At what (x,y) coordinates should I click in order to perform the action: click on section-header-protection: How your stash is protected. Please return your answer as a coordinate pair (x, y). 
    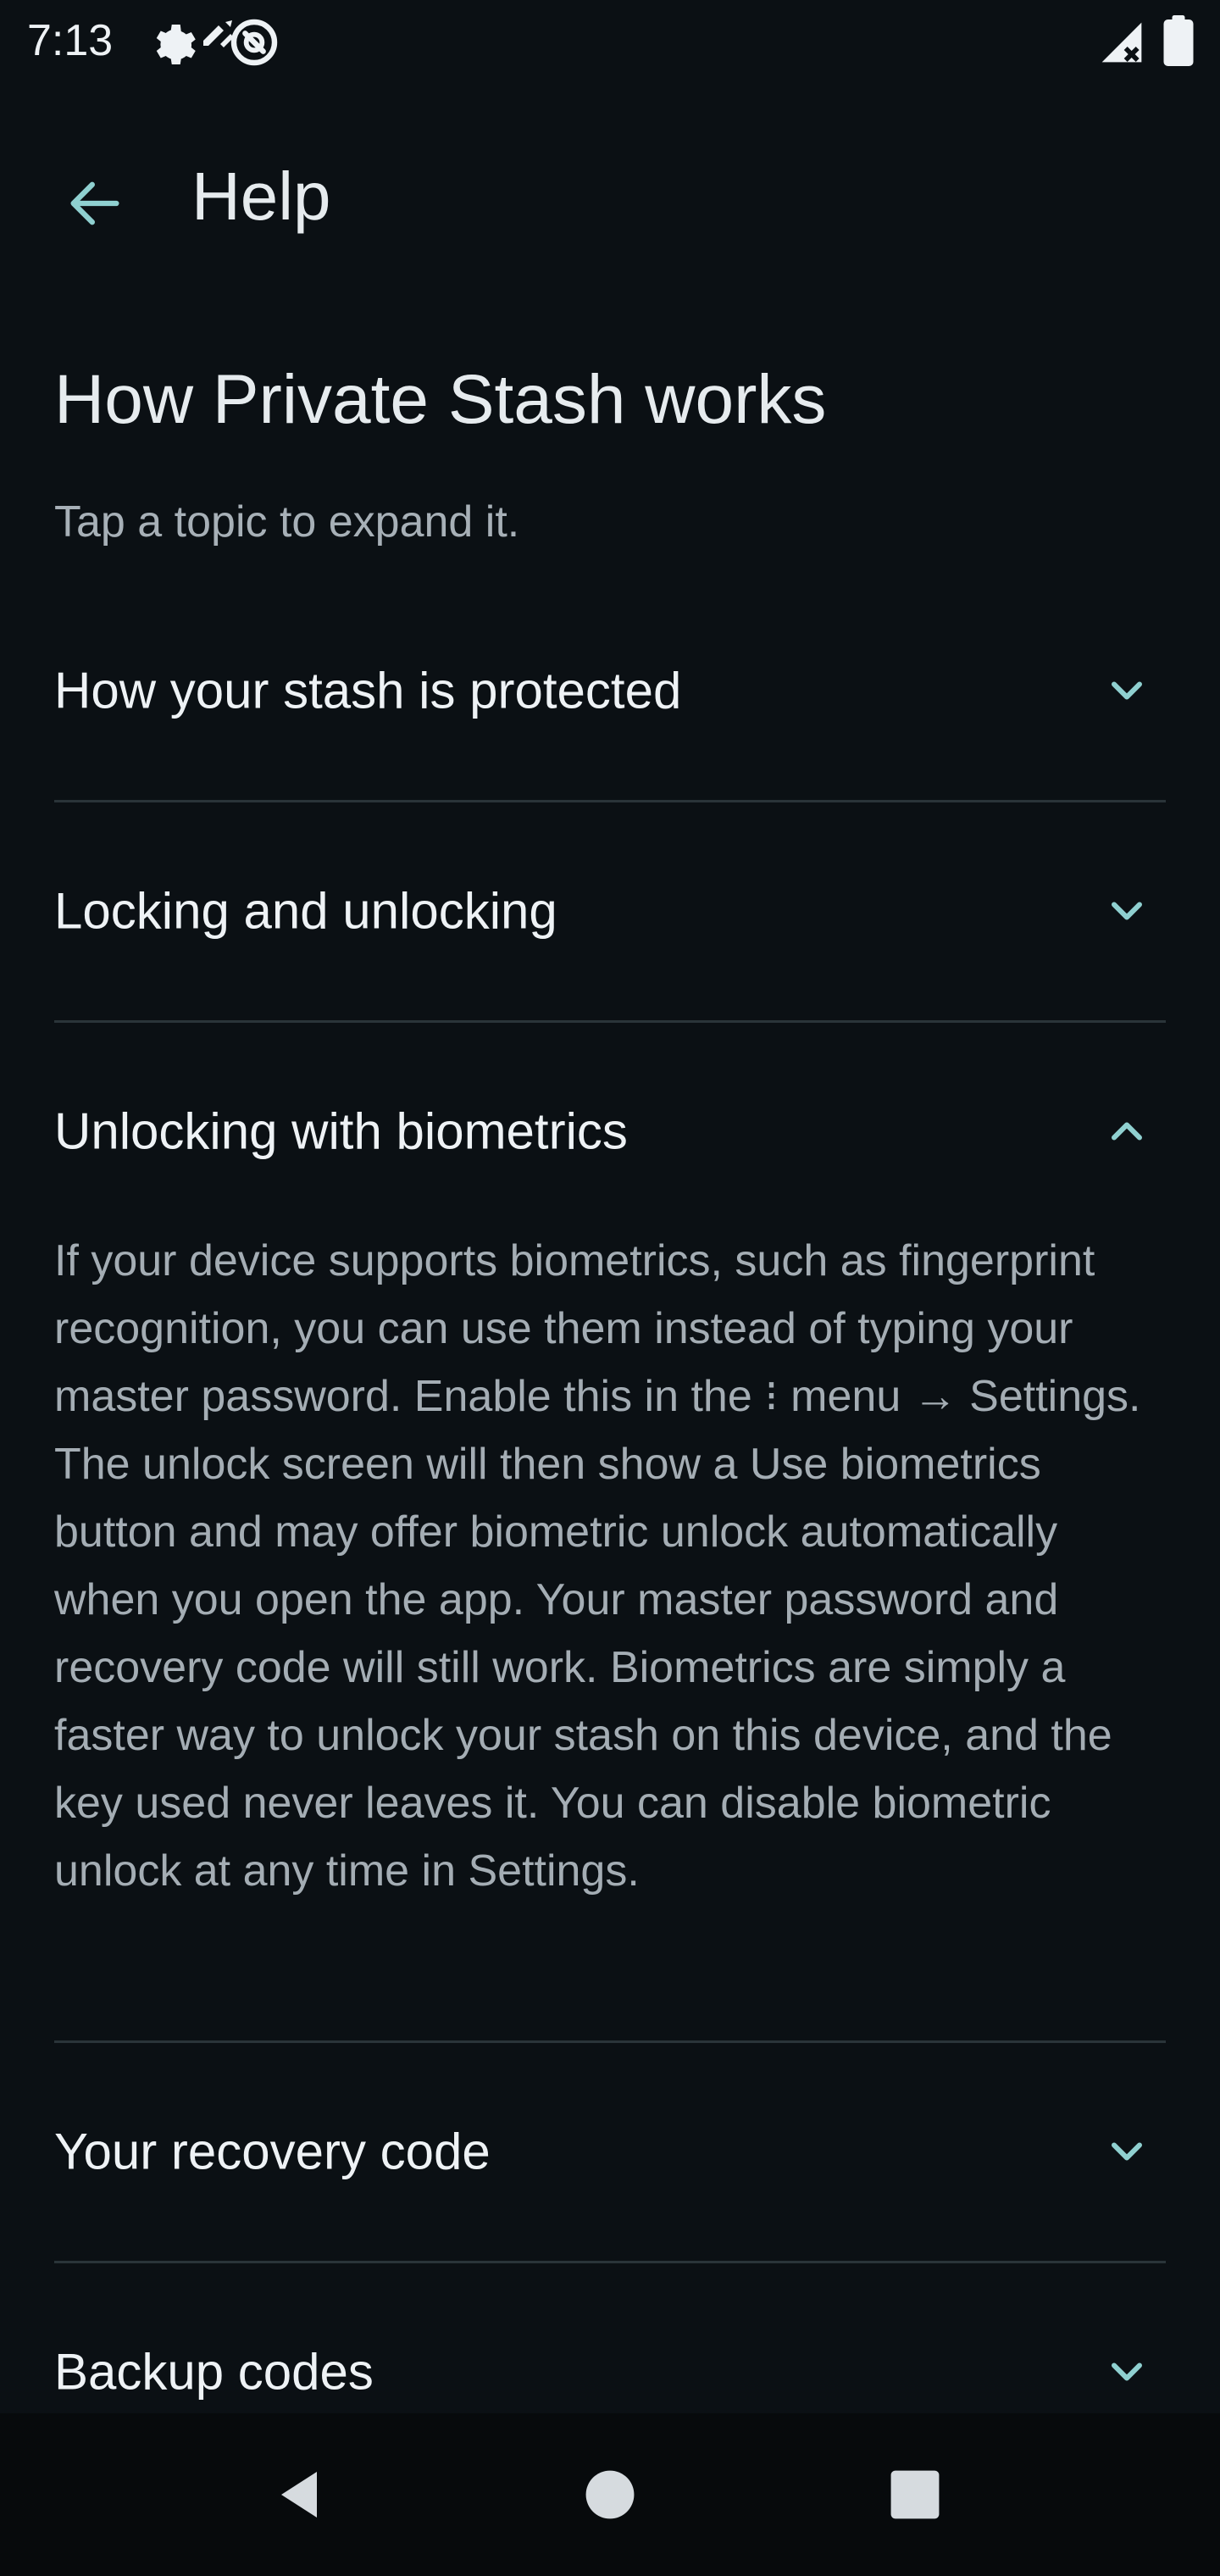
    Looking at the image, I should click on (610, 690).